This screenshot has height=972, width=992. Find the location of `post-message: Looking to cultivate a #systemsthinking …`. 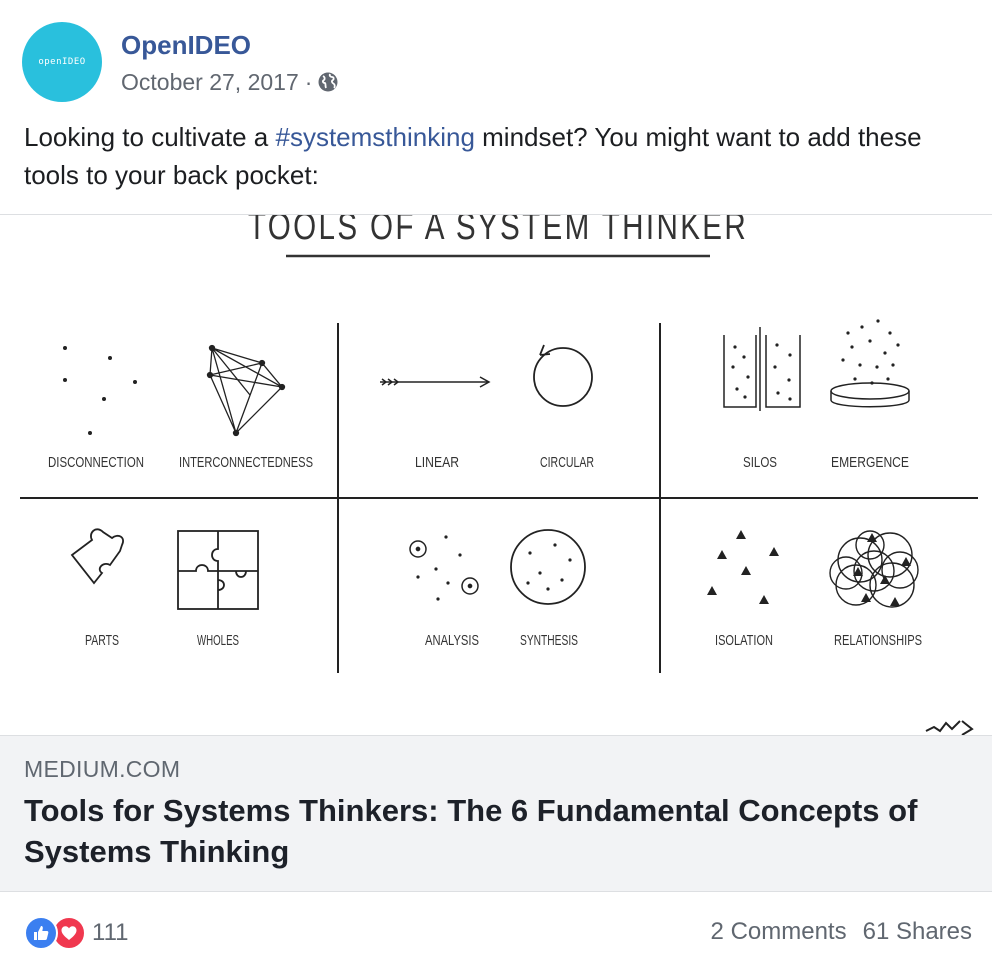

post-message: Looking to cultivate a #systemsthinking … is located at coordinates (496, 156).